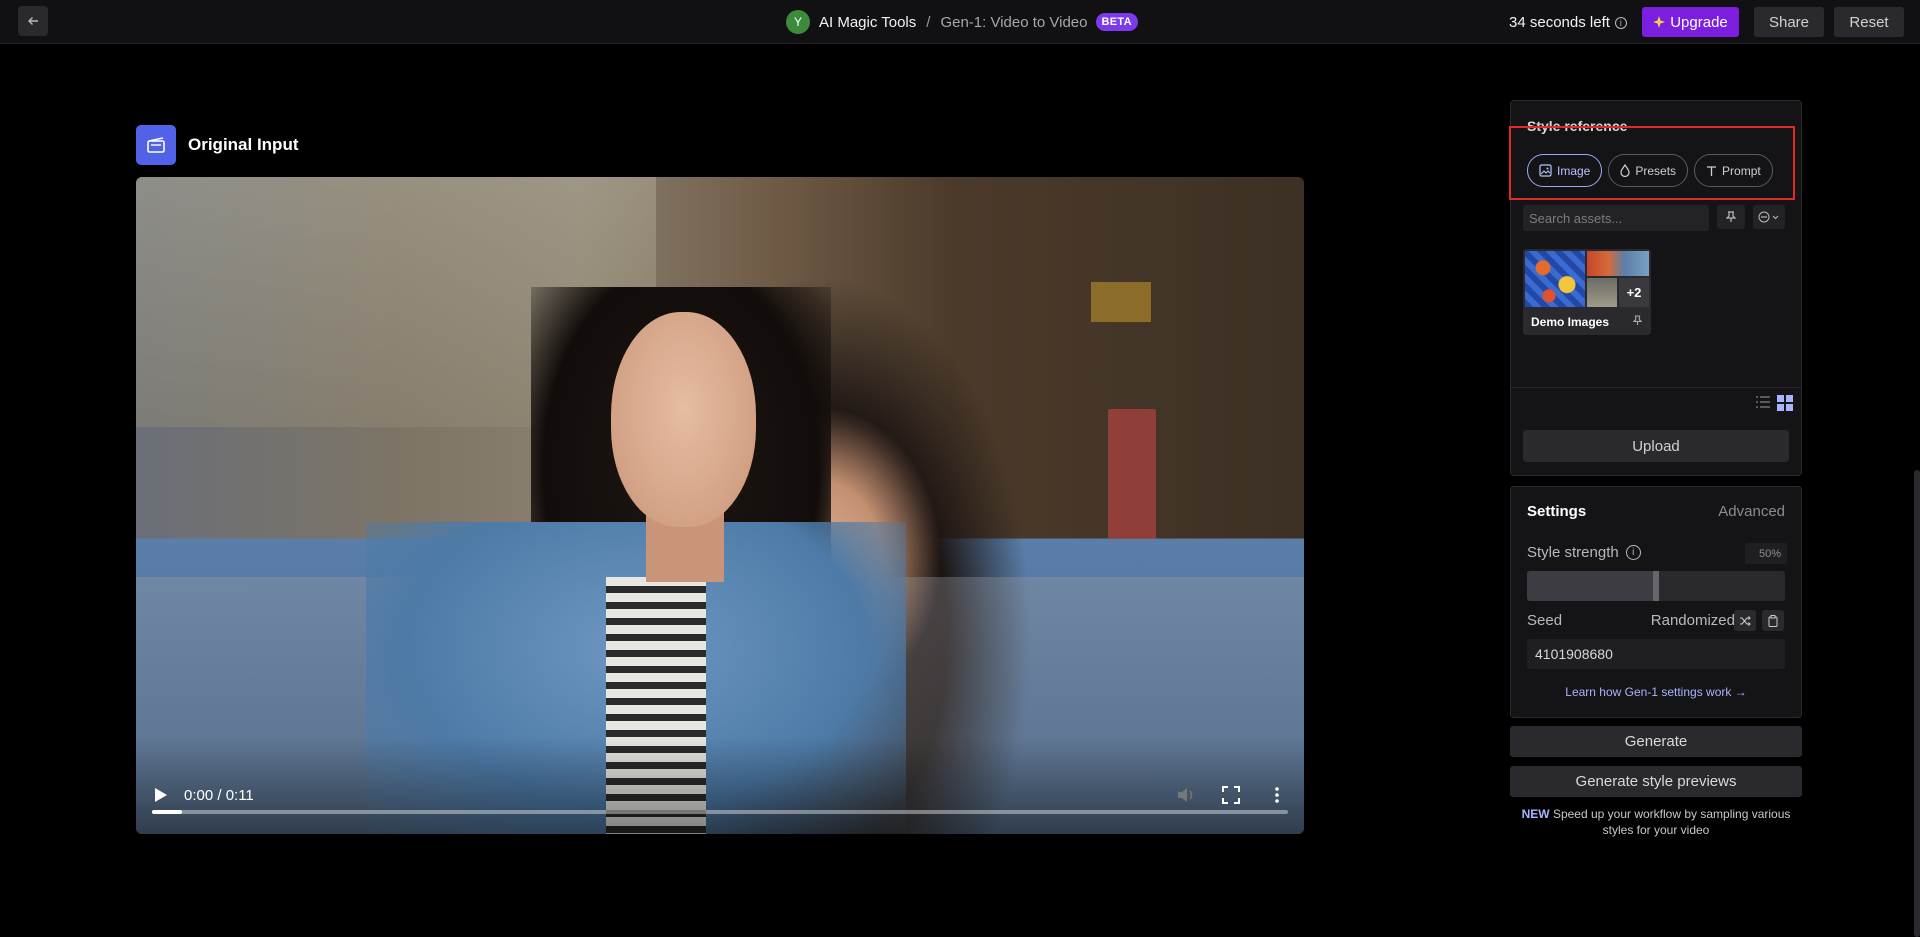  What do you see at coordinates (683, 419) in the screenshot?
I see `video-frame-face` at bounding box center [683, 419].